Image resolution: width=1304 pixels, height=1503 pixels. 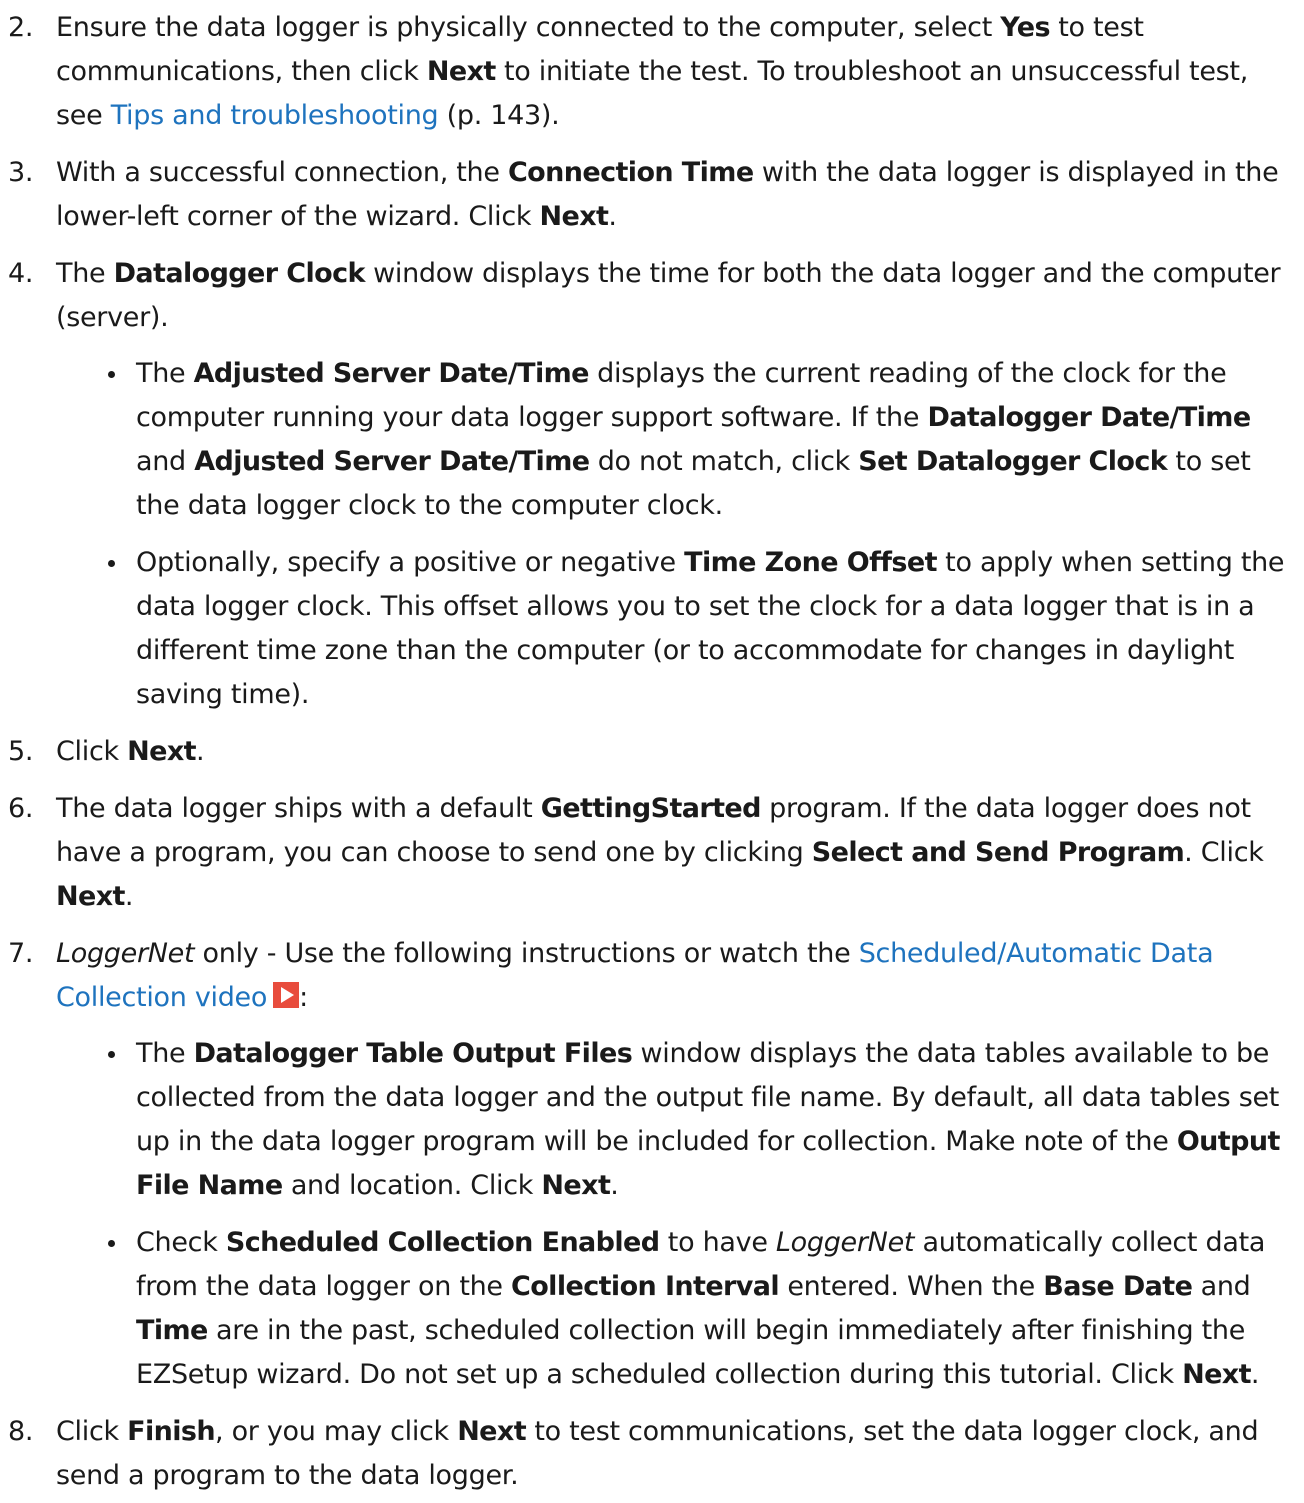 What do you see at coordinates (717, 1242) in the screenshot?
I see `text-run: to have` at bounding box center [717, 1242].